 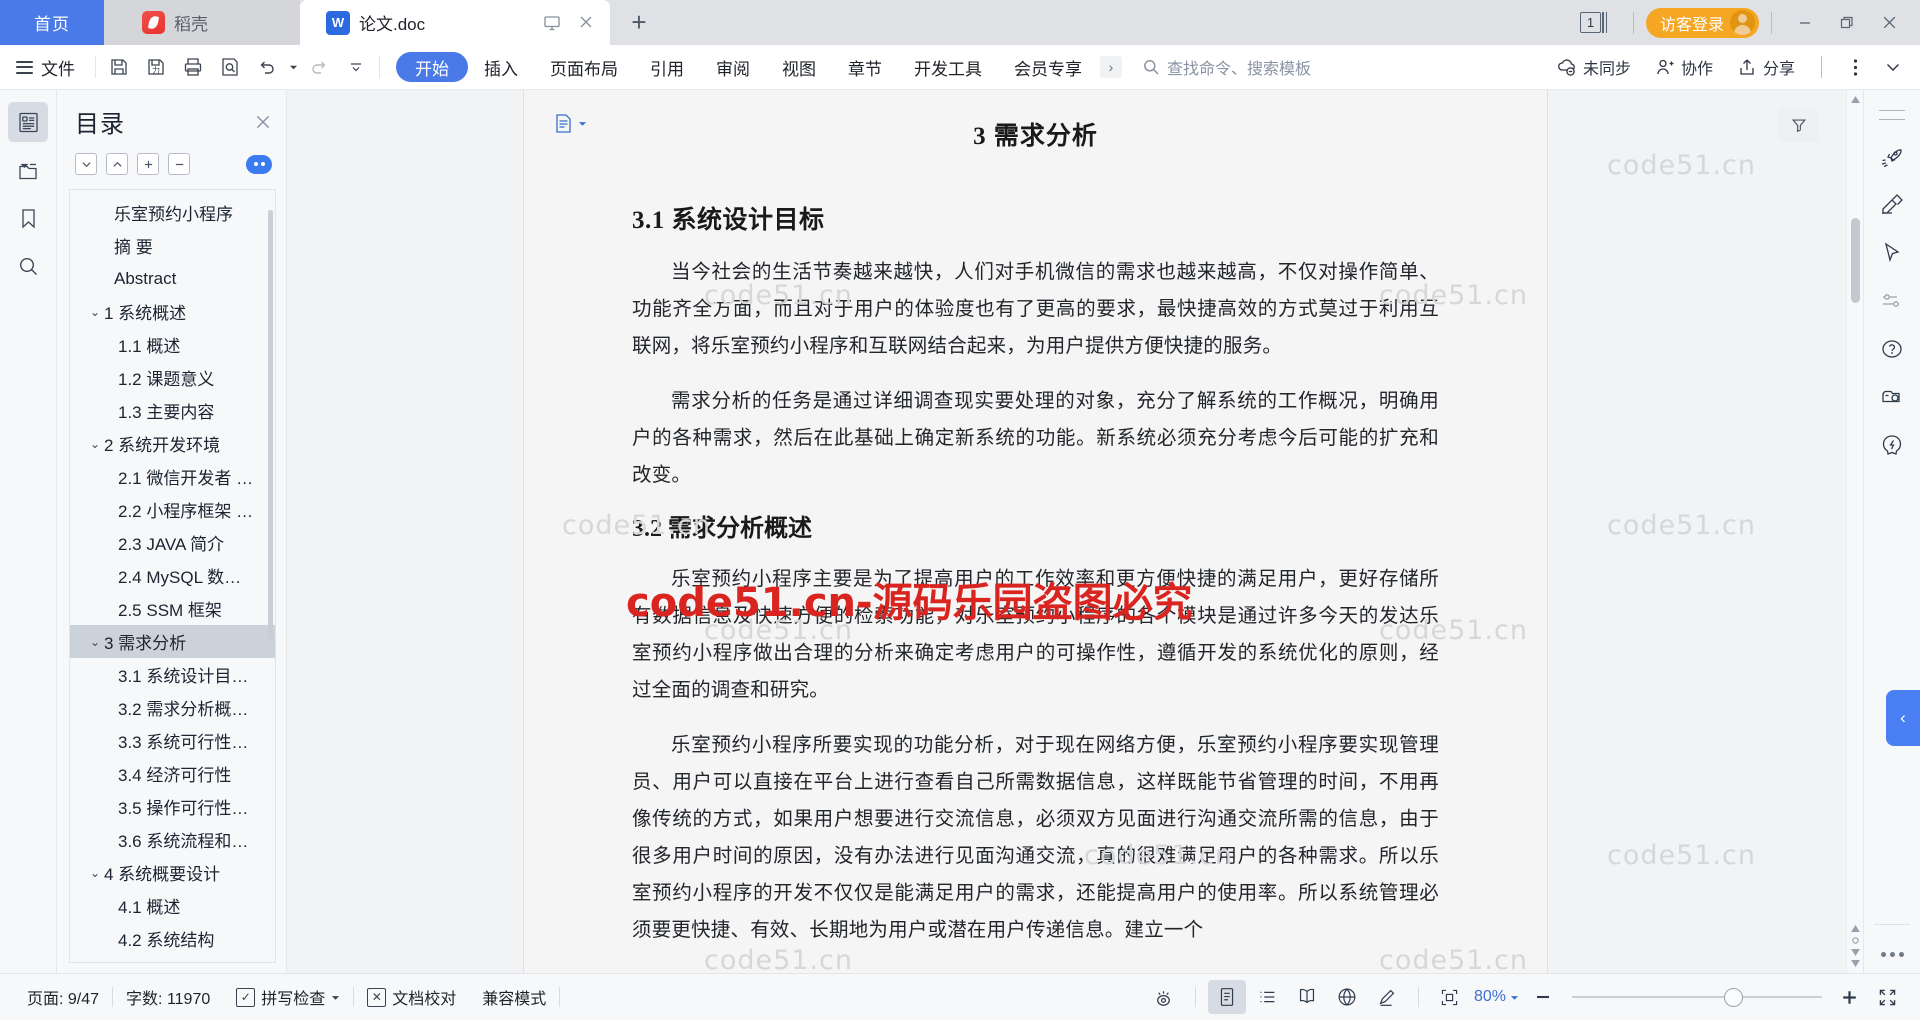 I want to click on collaborate-button: 协作, so click(x=1684, y=67).